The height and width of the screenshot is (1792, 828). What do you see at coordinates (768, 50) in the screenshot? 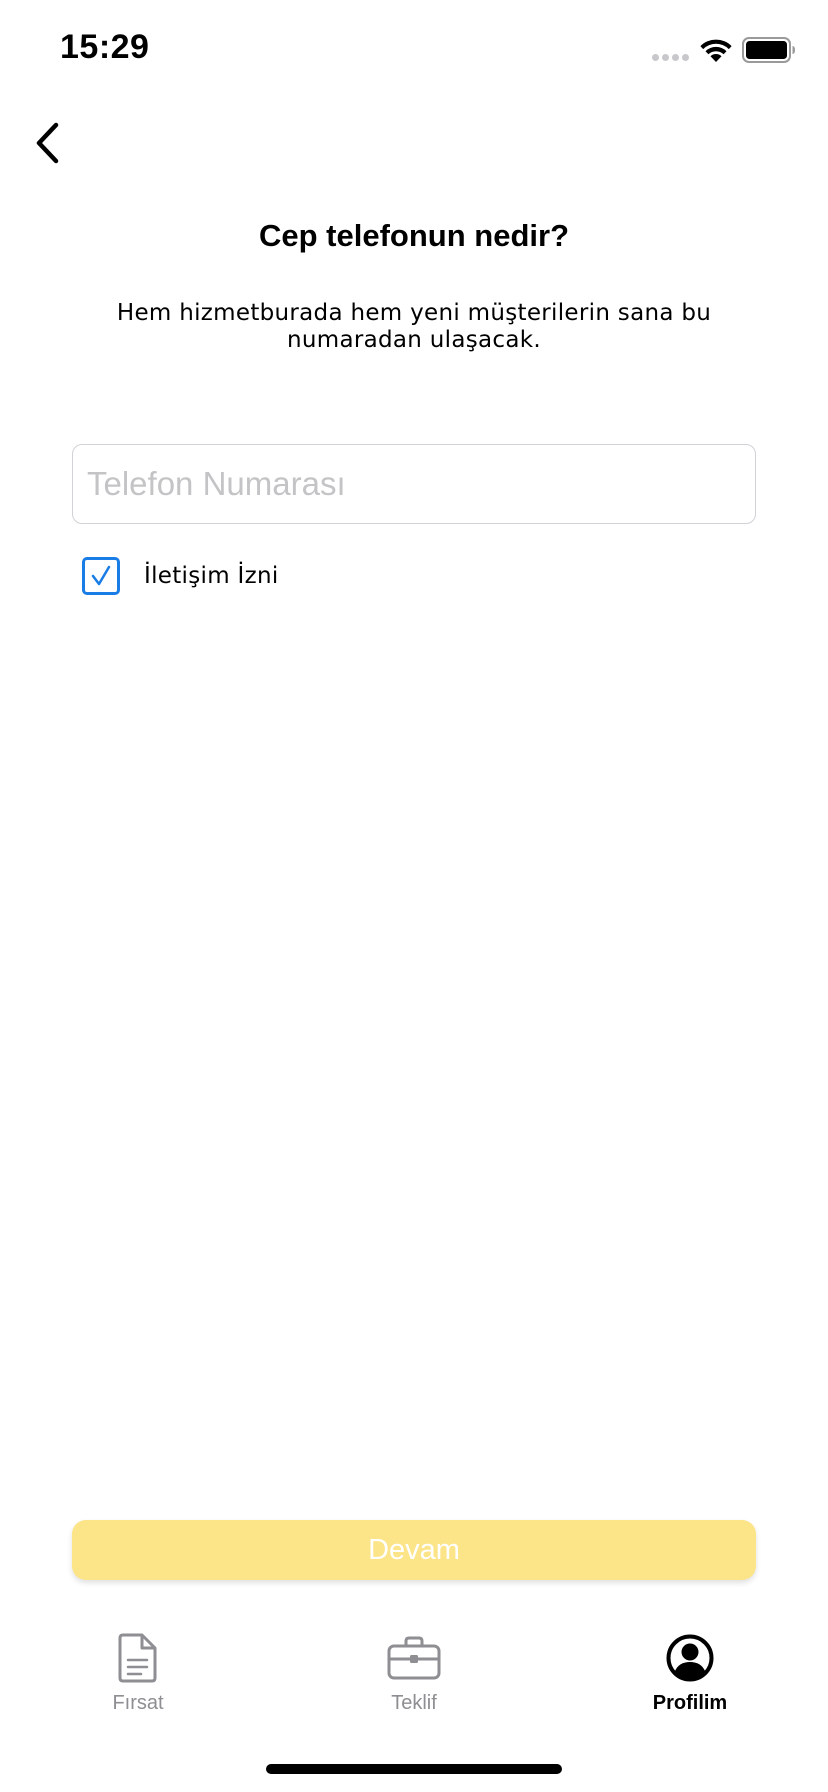
I see `battery-icon` at bounding box center [768, 50].